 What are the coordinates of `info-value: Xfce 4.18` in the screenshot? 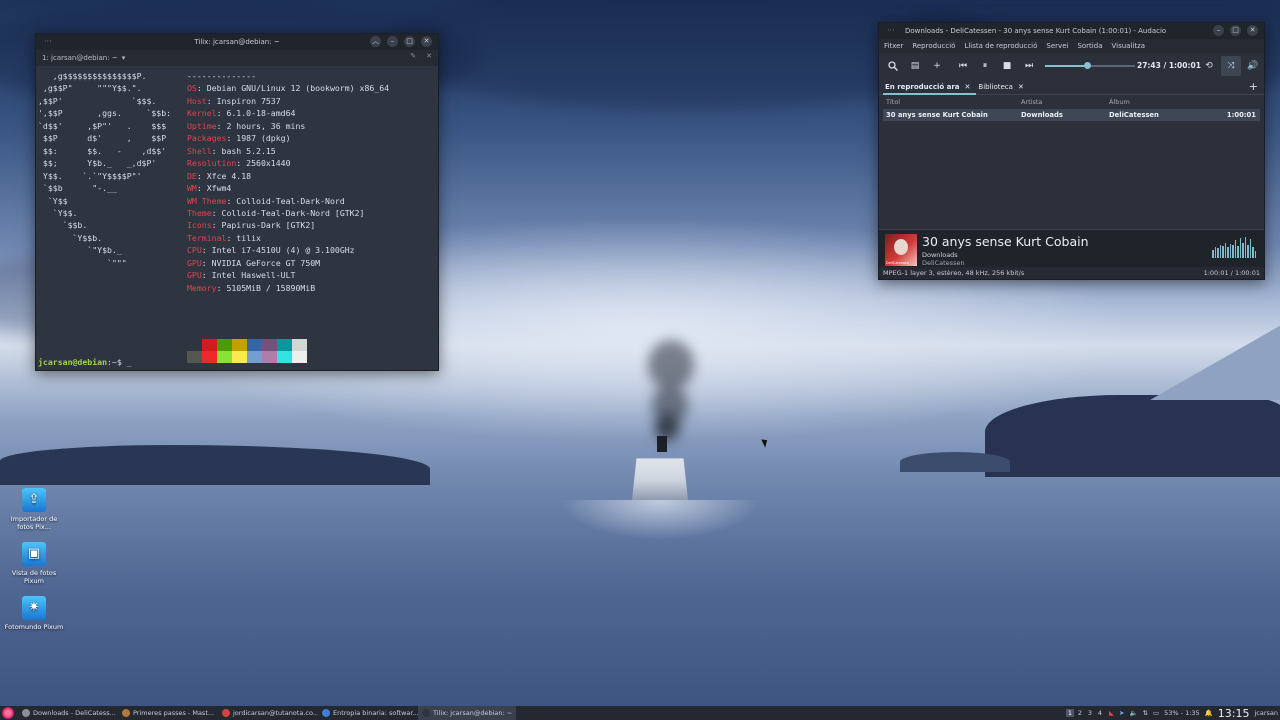 It's located at (229, 175).